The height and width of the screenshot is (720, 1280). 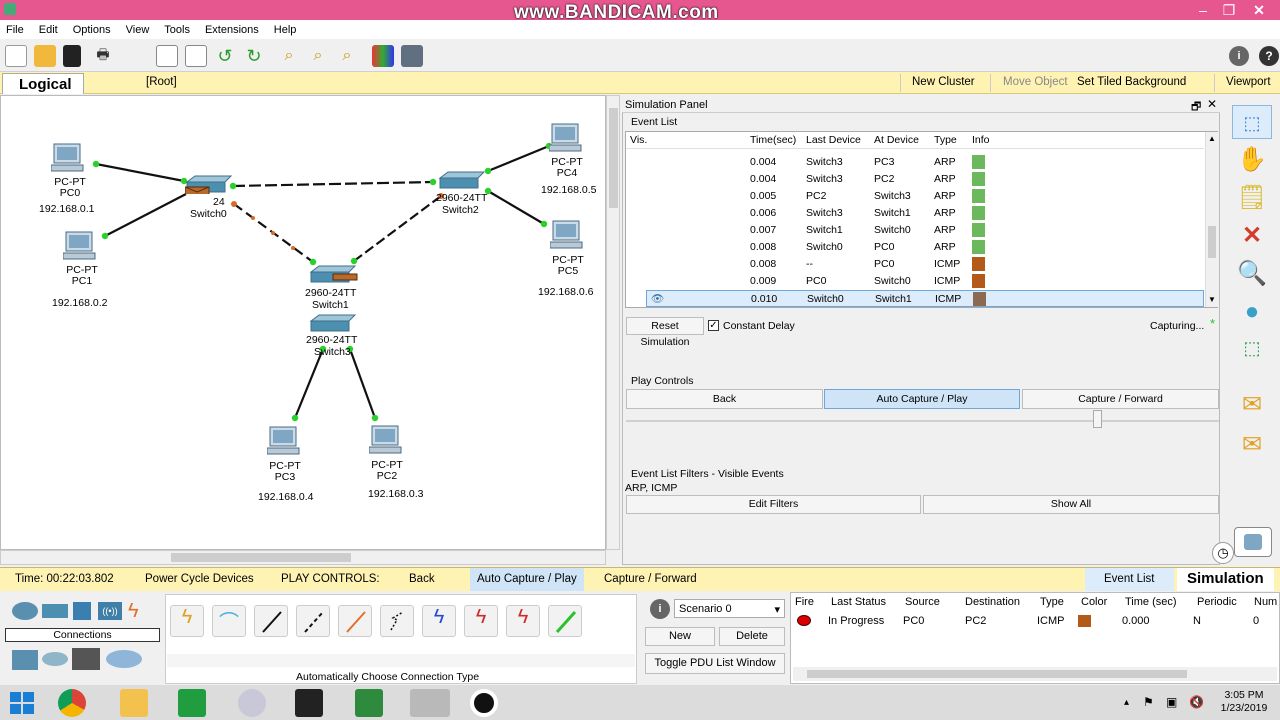 I want to click on panel-close-icon: ✕, so click(x=1212, y=104).